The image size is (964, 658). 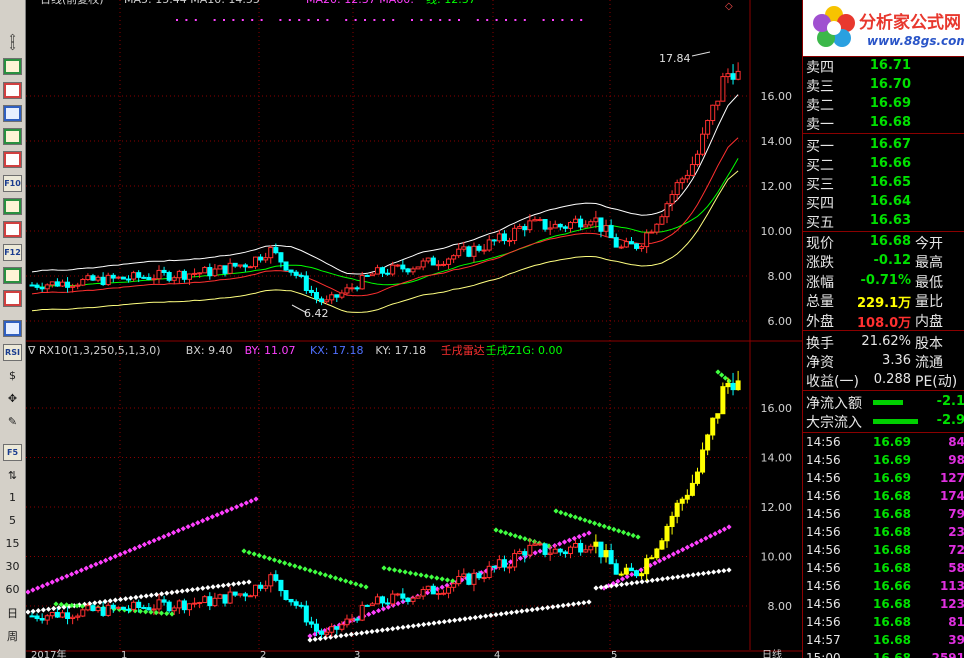 I want to click on period-button-4: 60, so click(x=12, y=589).